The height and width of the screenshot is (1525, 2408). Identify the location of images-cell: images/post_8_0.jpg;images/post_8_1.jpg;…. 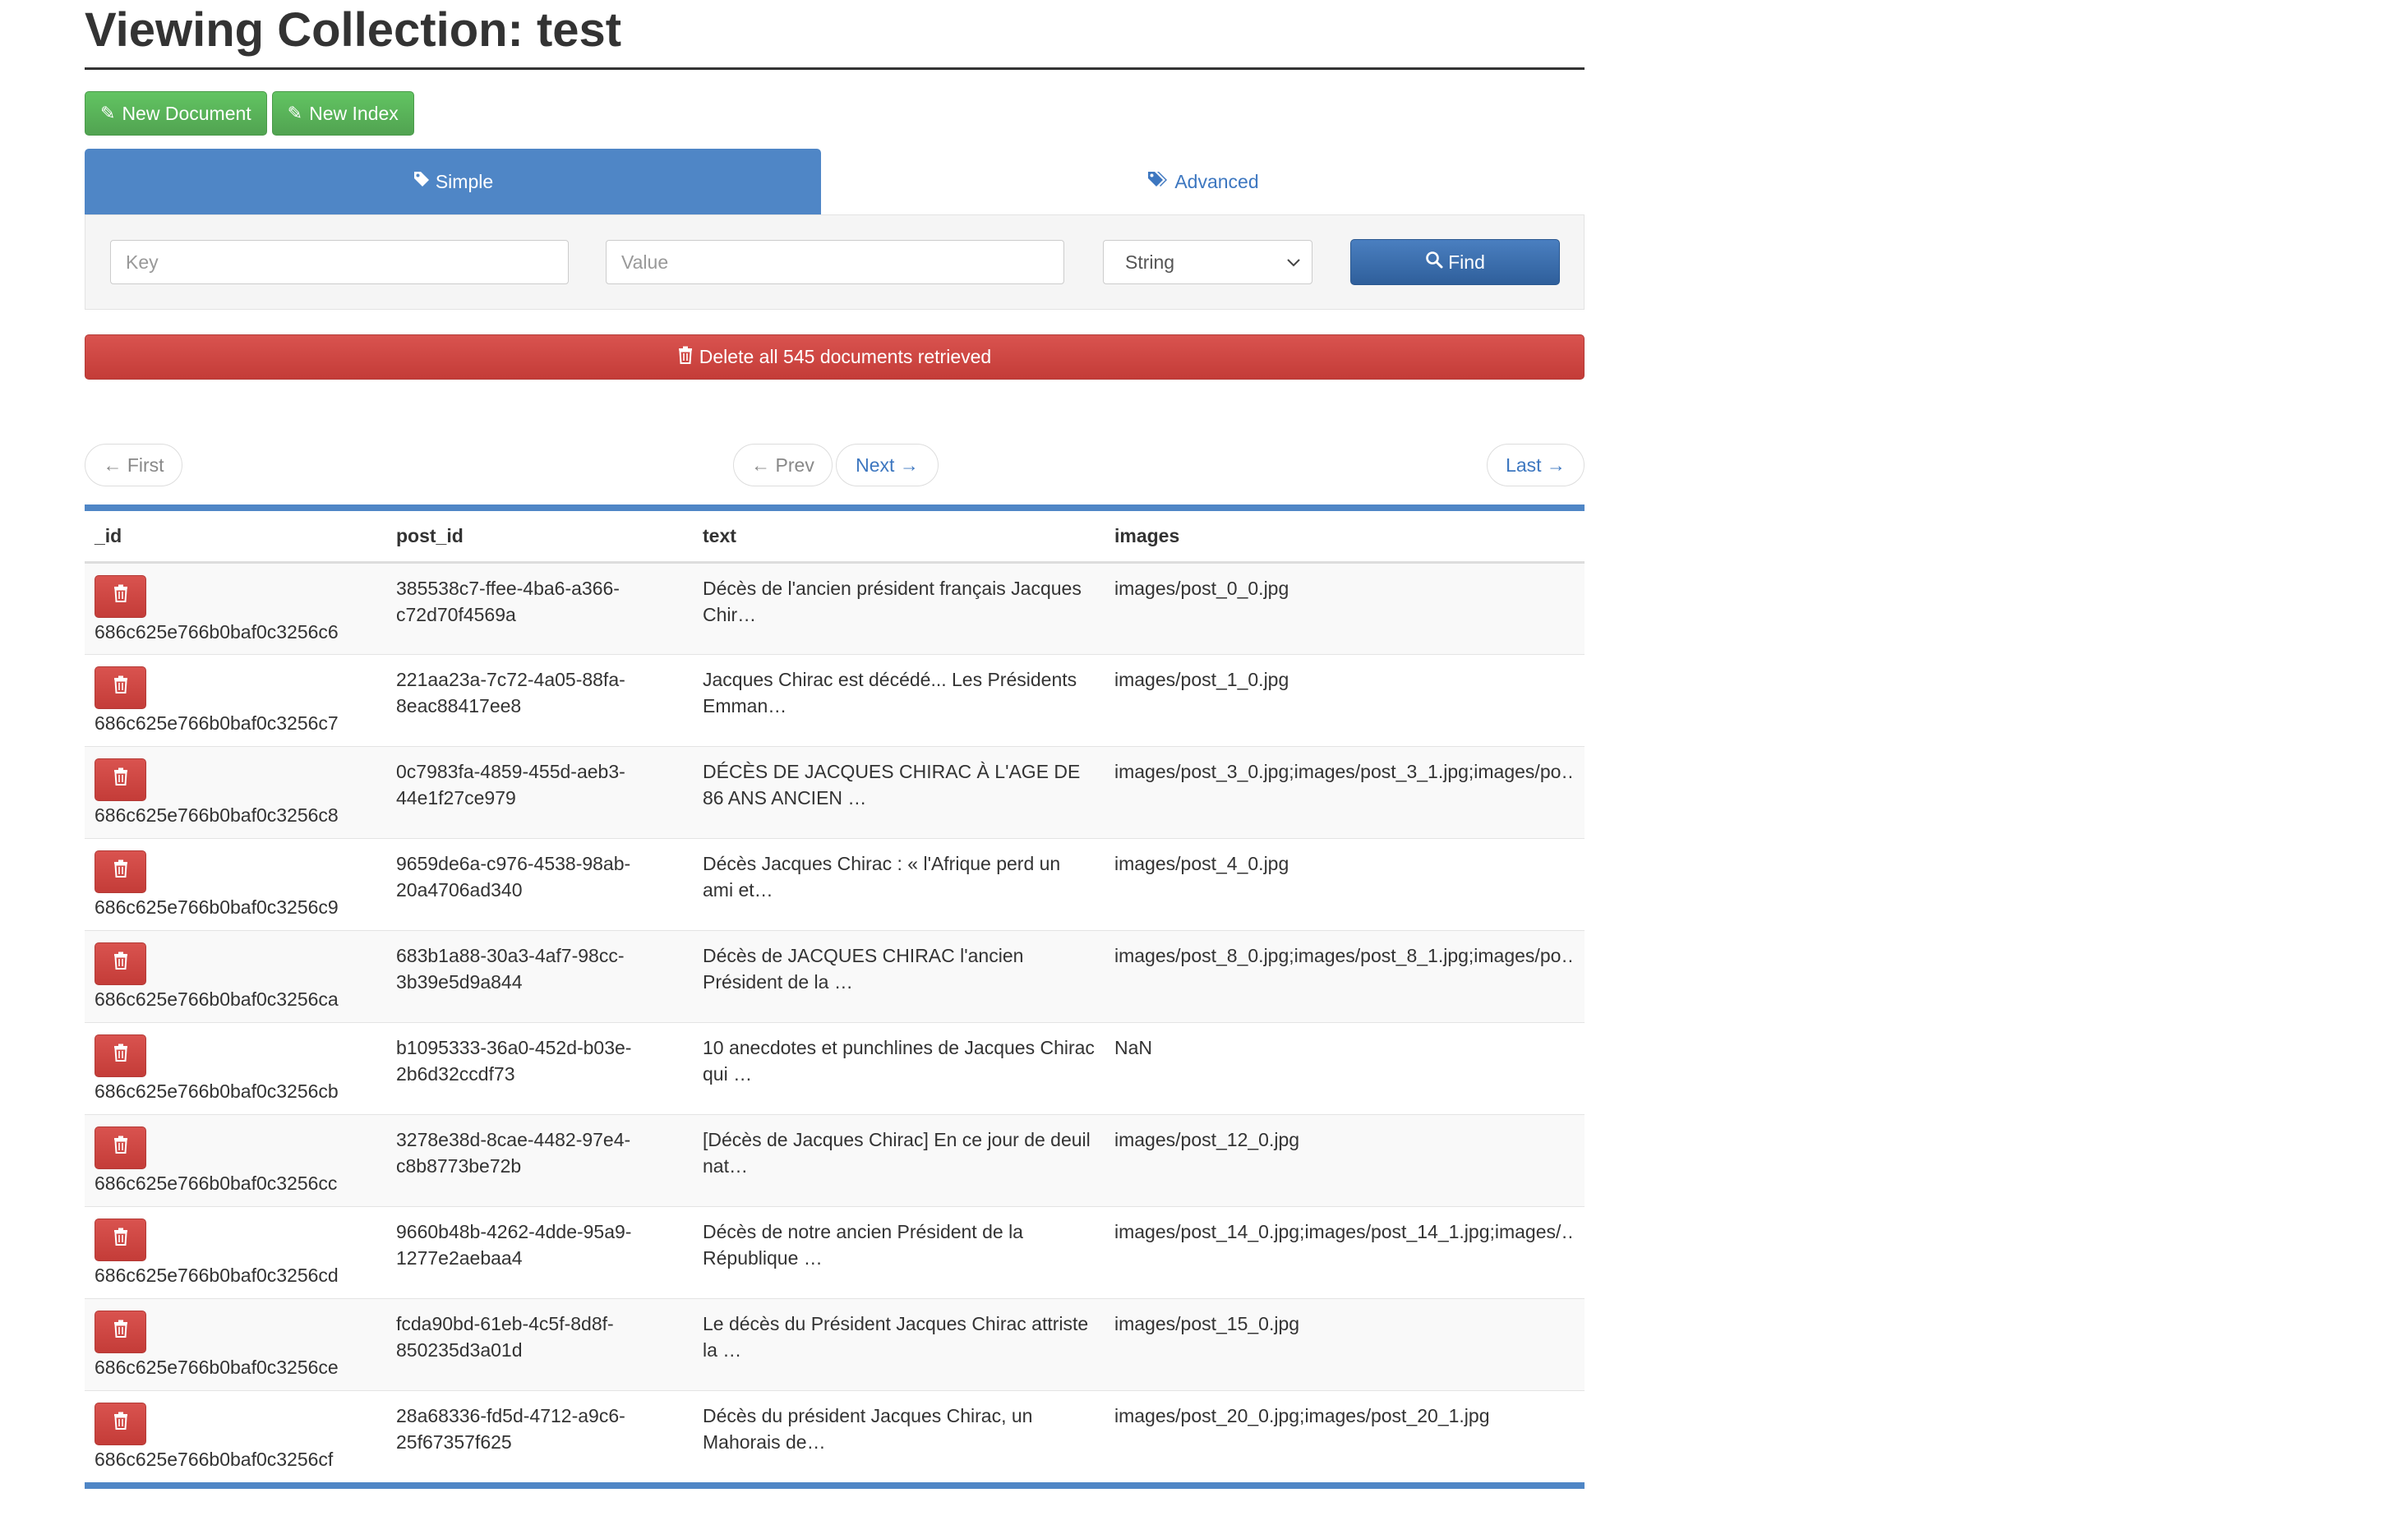
(1345, 975).